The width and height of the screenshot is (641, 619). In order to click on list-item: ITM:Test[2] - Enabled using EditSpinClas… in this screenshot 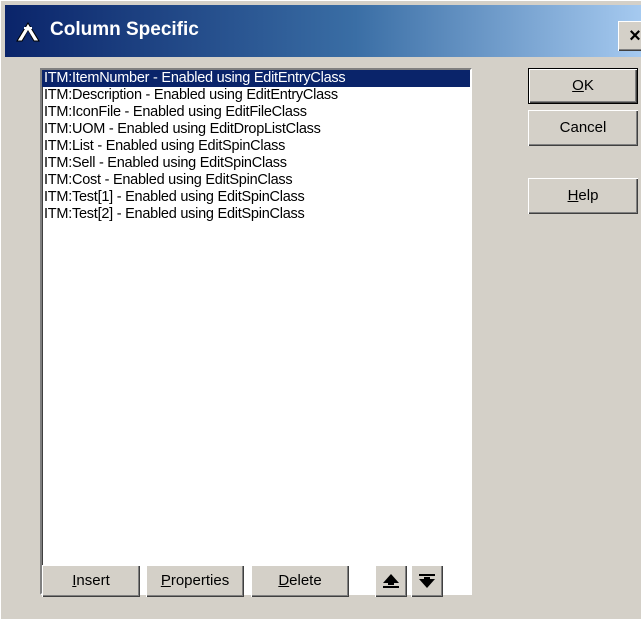, I will do `click(256, 214)`.